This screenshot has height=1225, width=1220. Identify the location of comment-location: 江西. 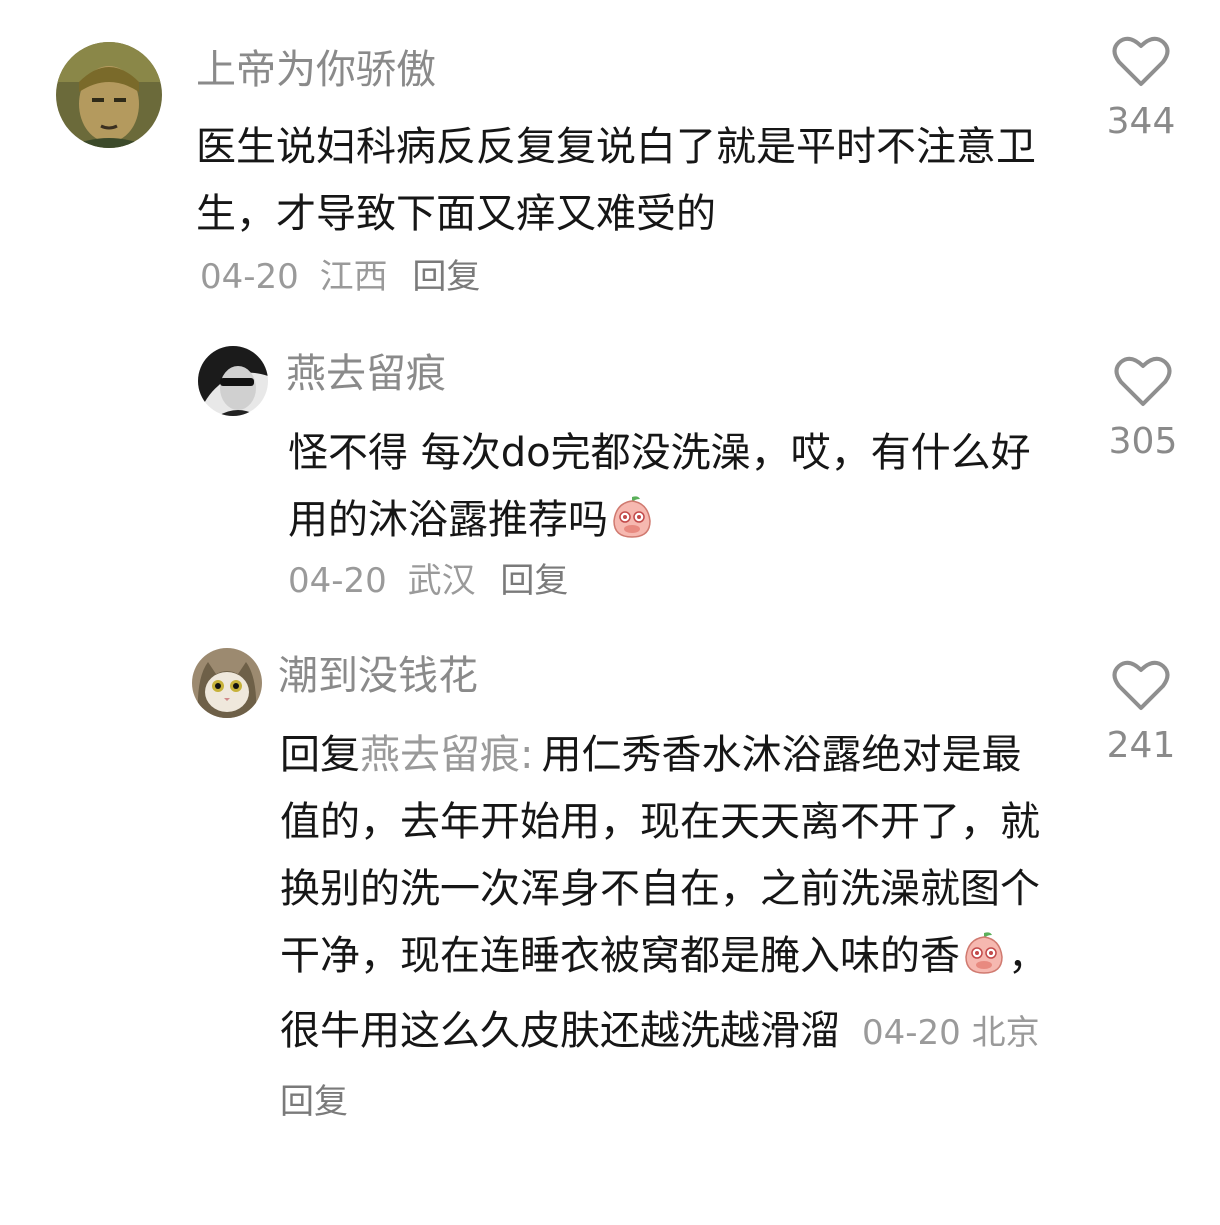
(353, 277).